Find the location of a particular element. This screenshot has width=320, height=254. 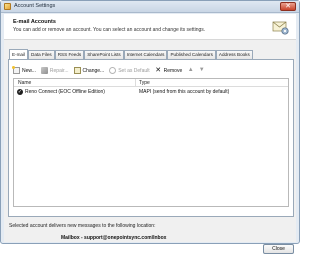

repair-icon is located at coordinates (44, 70).